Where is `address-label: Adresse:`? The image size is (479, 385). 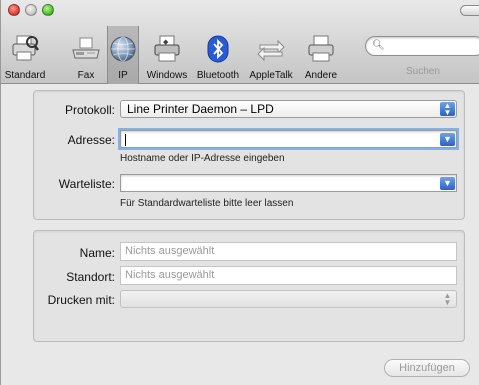
address-label: Adresse: is located at coordinates (91, 140).